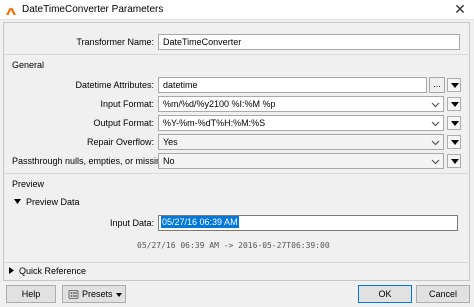  I want to click on transformer-name-input: DateTimeConverter, so click(309, 42).